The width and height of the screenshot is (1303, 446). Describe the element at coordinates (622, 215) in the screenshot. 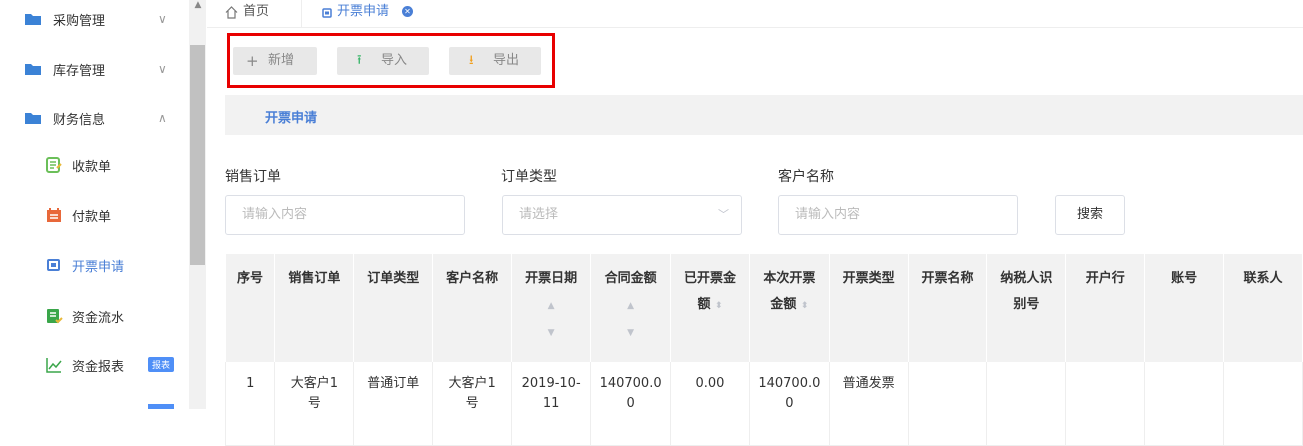

I see `order-type-select: 请选择 ﹀` at that location.